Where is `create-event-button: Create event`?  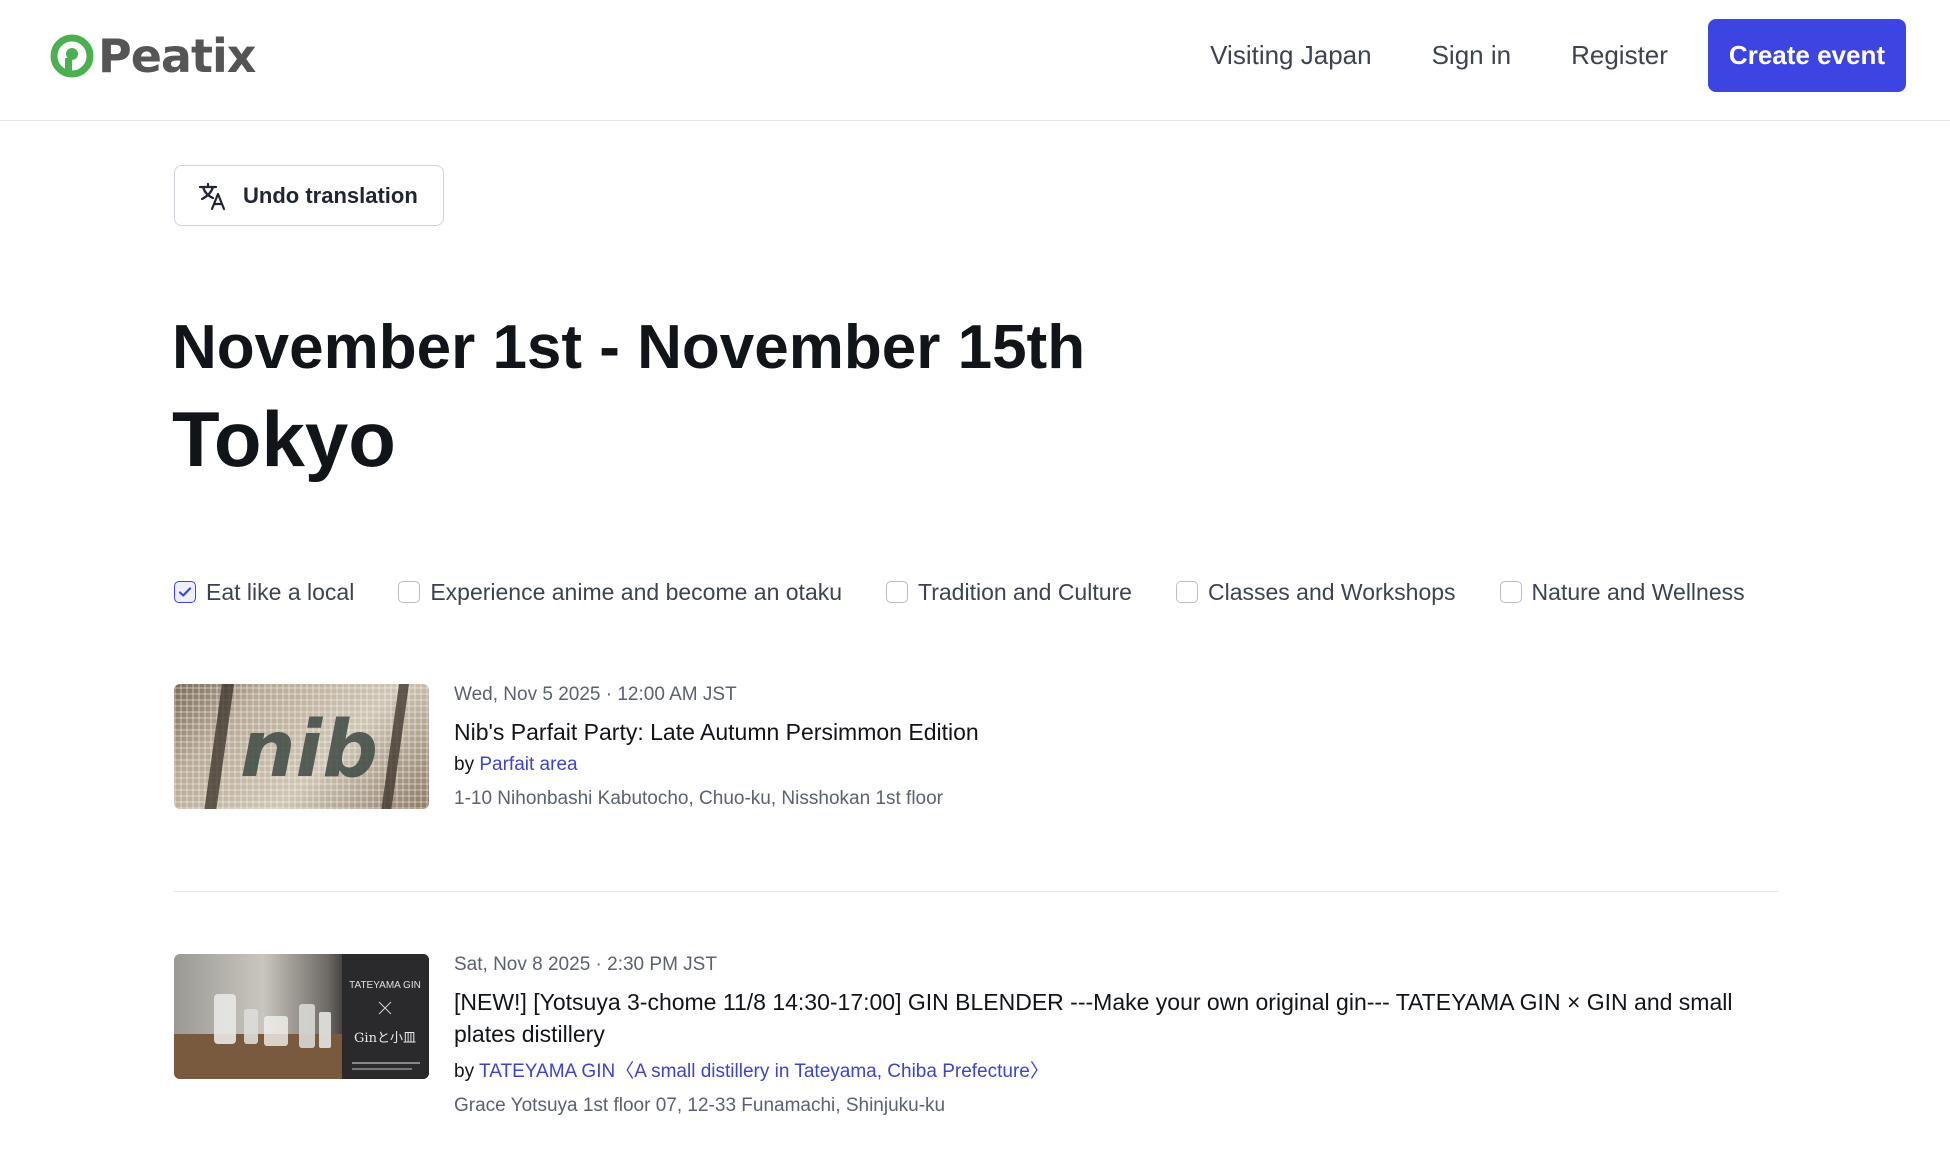
create-event-button: Create event is located at coordinates (1806, 55).